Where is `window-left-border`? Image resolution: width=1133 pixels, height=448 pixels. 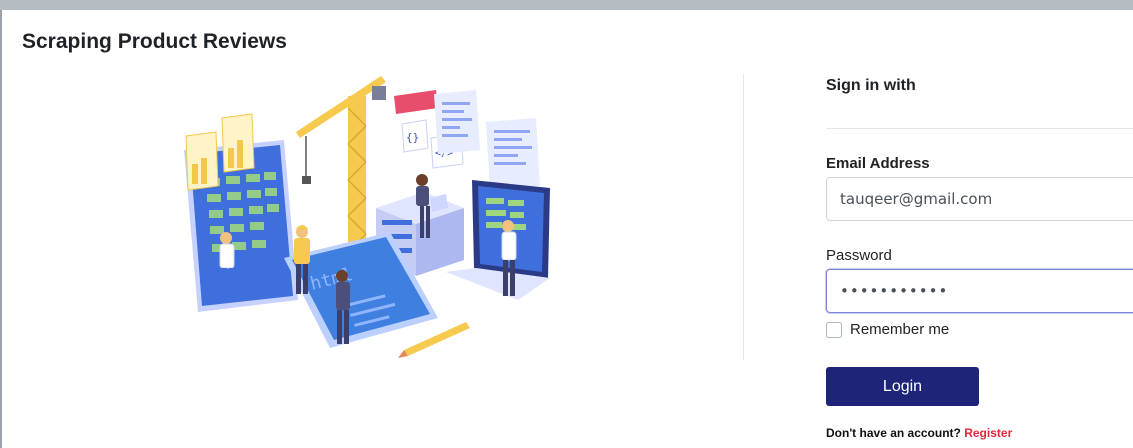
window-left-border is located at coordinates (1, 229).